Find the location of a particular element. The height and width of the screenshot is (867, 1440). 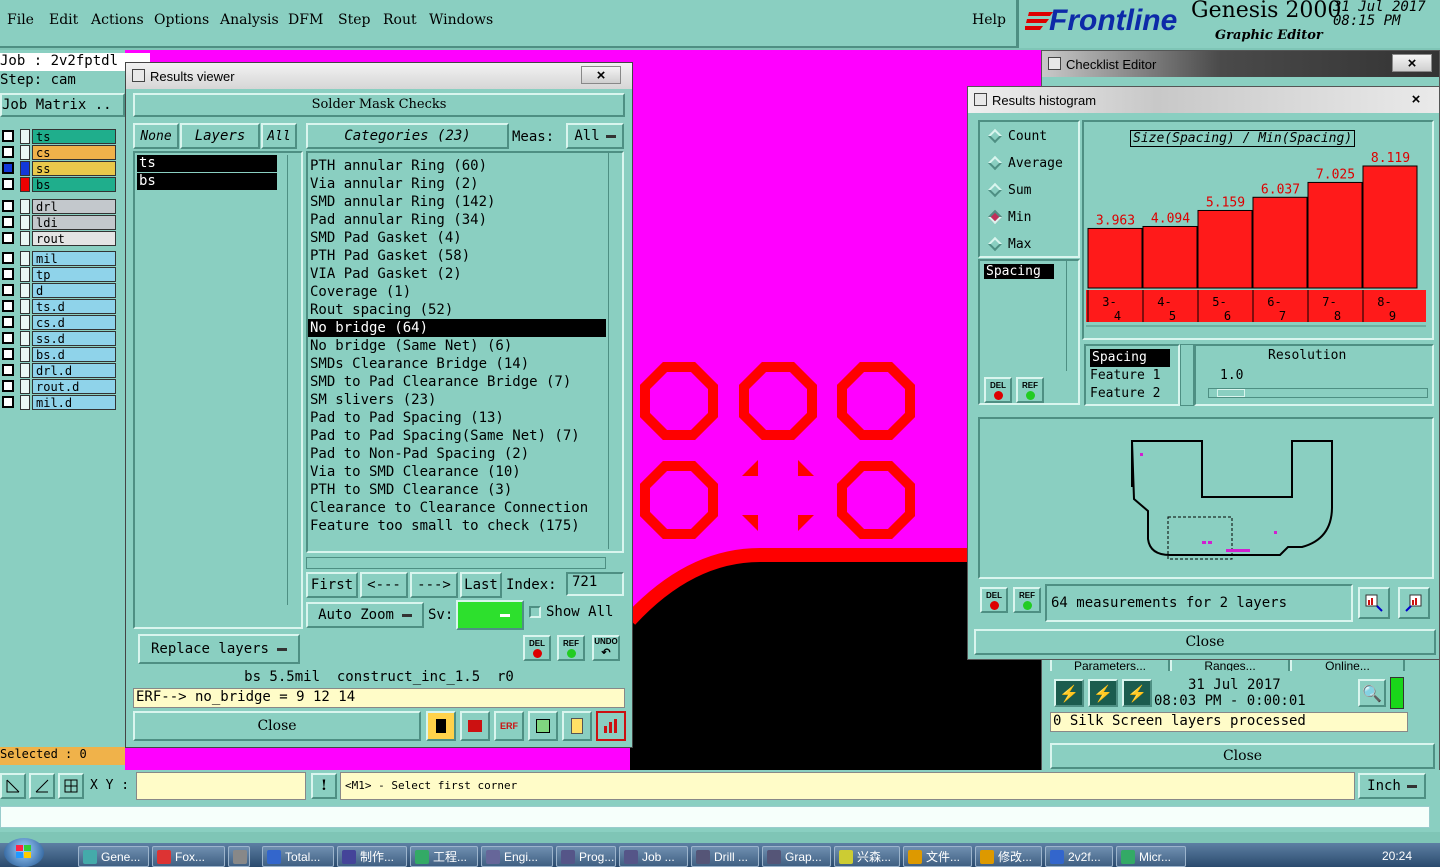

histogram-close-button: Close is located at coordinates (1205, 642).